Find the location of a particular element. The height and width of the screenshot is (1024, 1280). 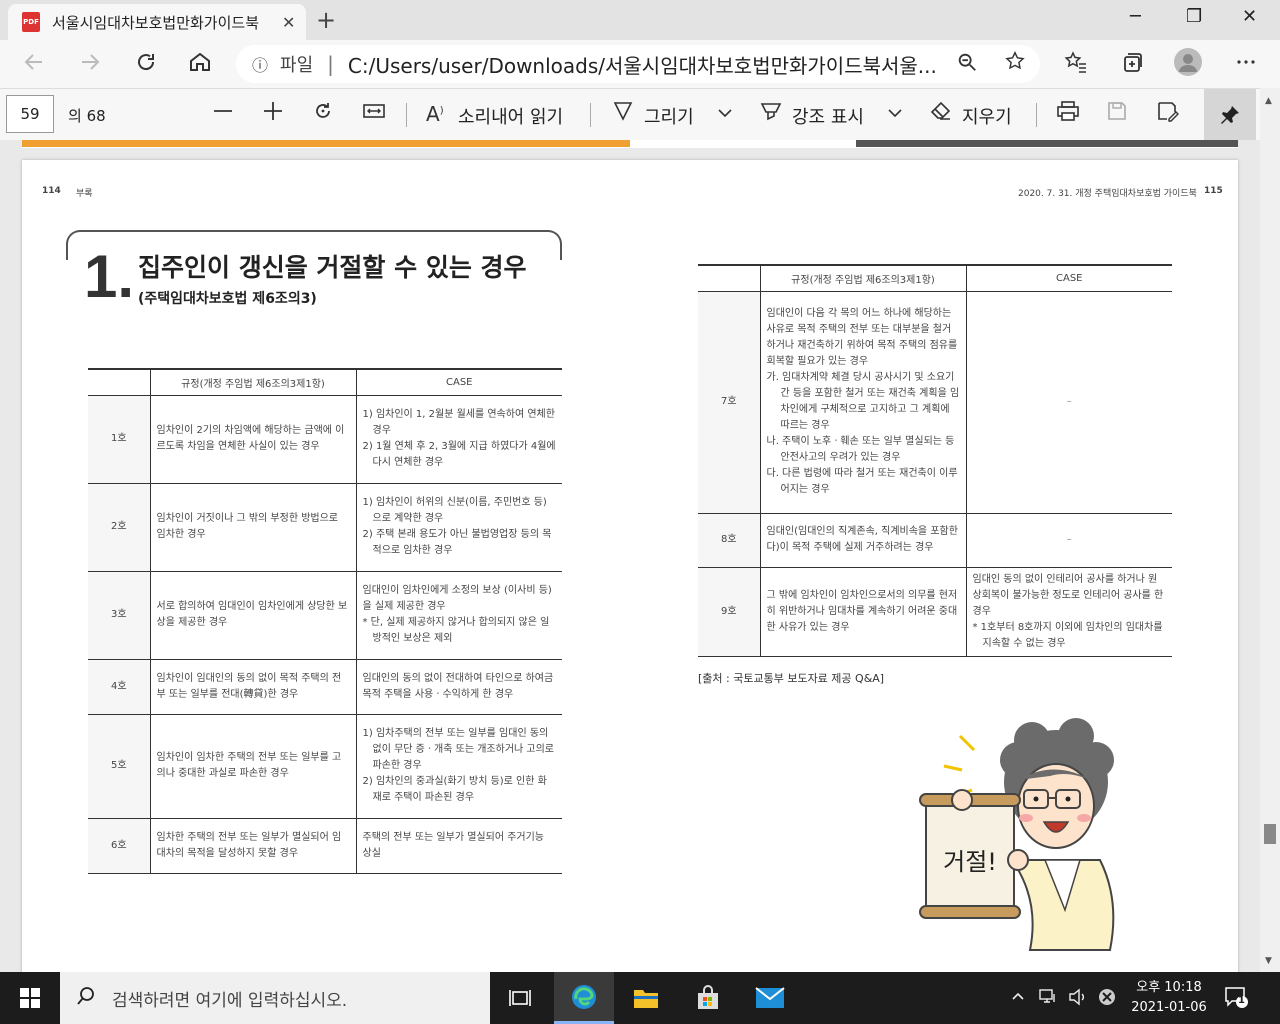

start-button is located at coordinates (30, 998).